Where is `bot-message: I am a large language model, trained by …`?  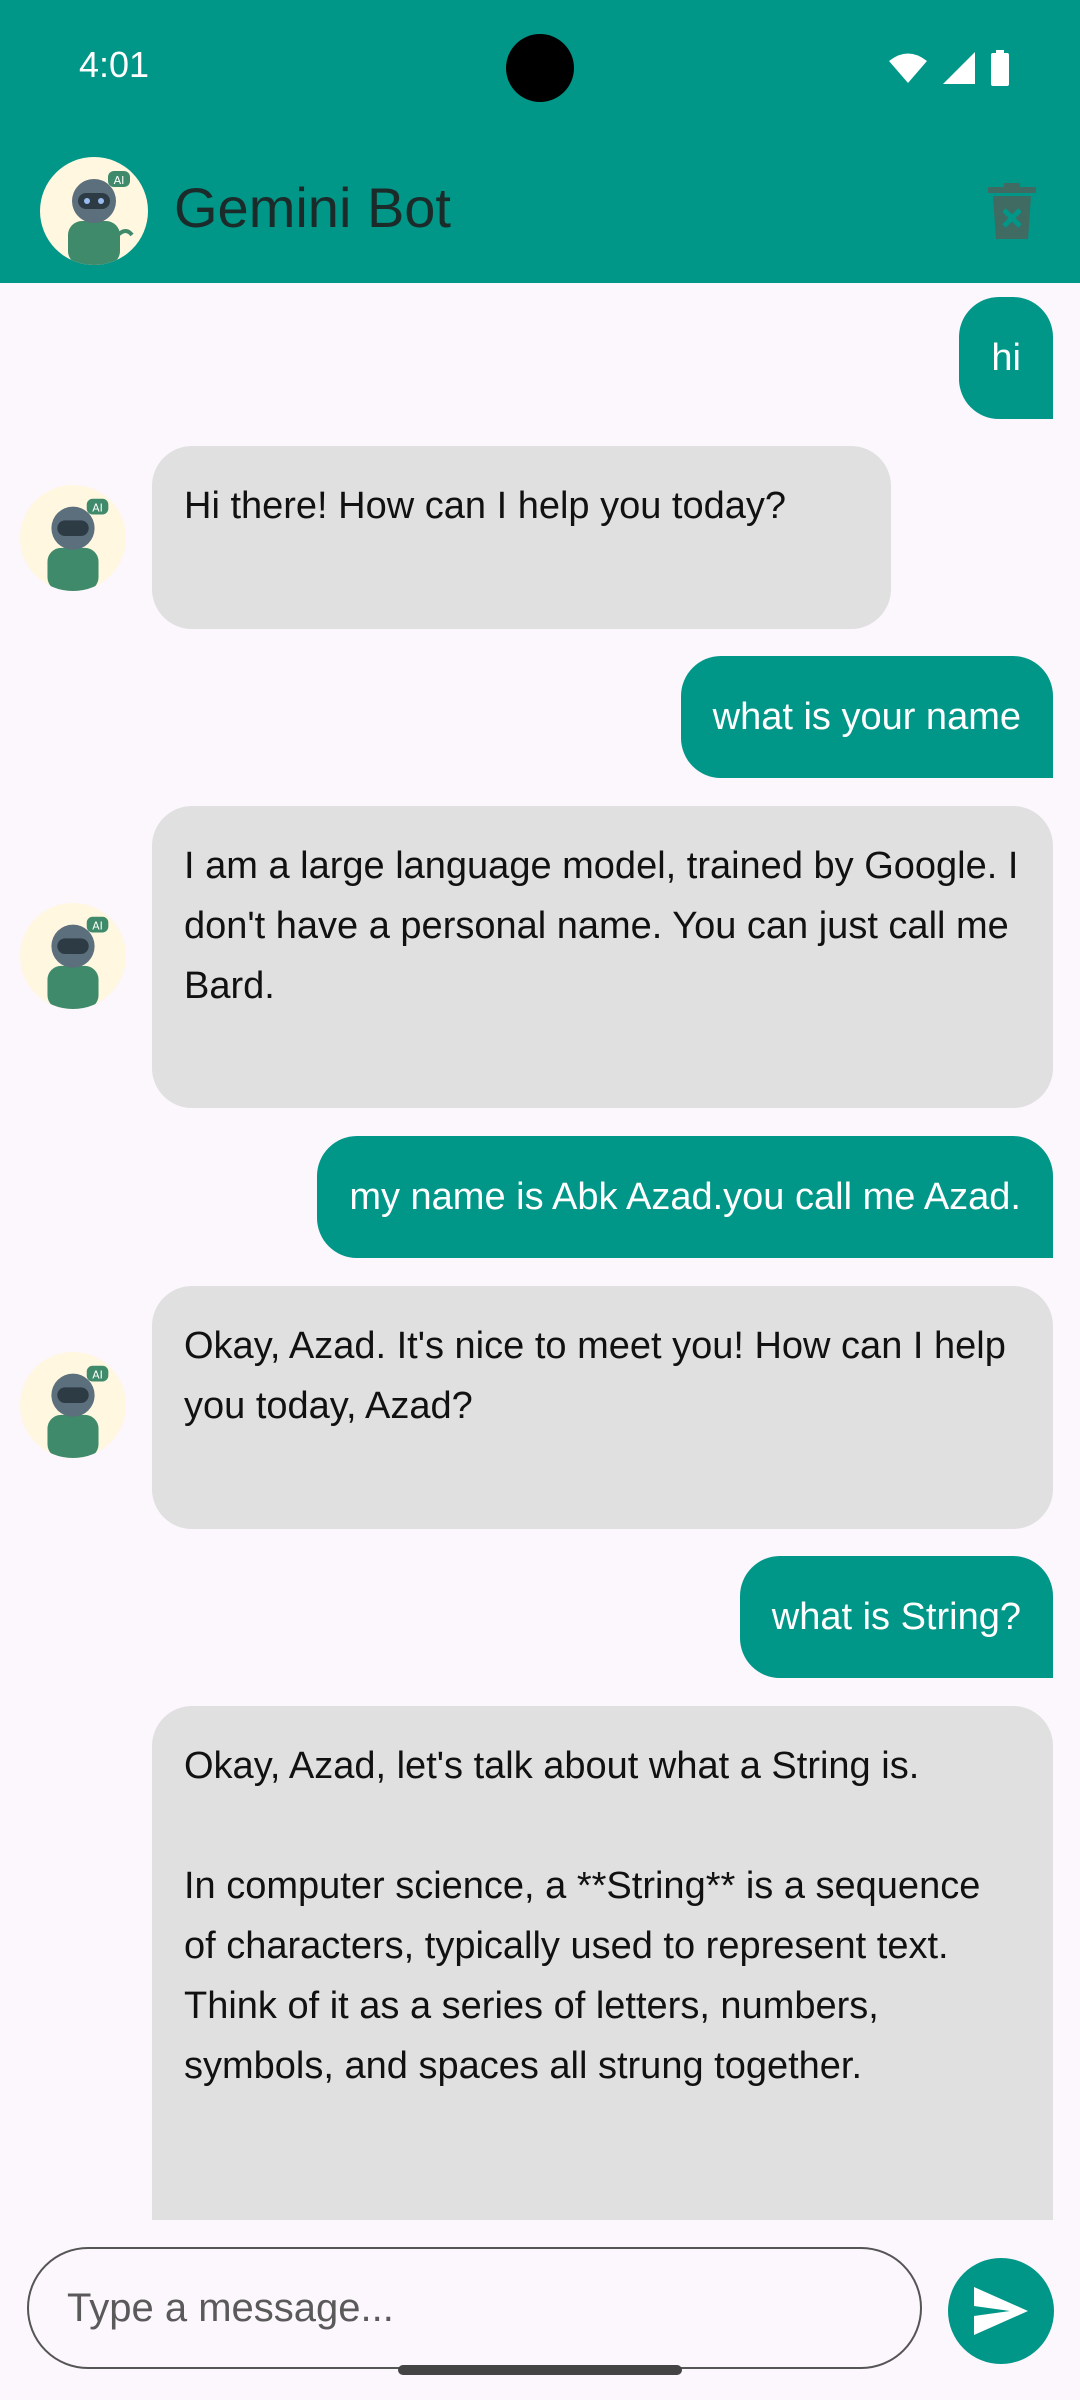 bot-message: I am a large language model, trained by … is located at coordinates (602, 957).